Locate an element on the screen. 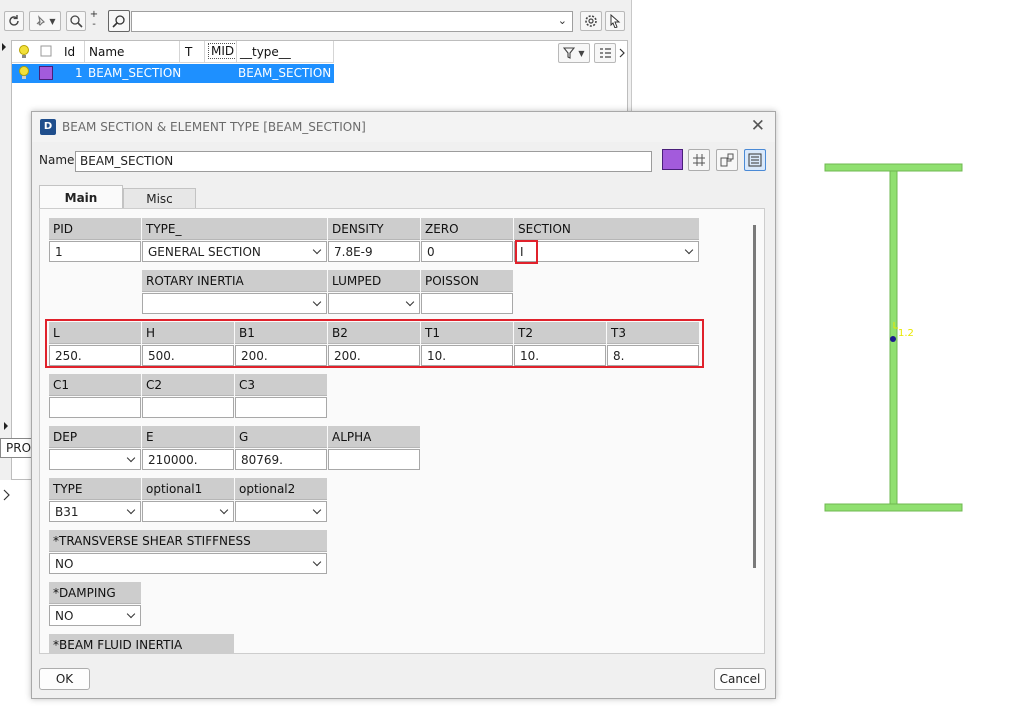 This screenshot has height=706, width=1029. field-label: *BEAM FLUID INERTIA is located at coordinates (141, 643).